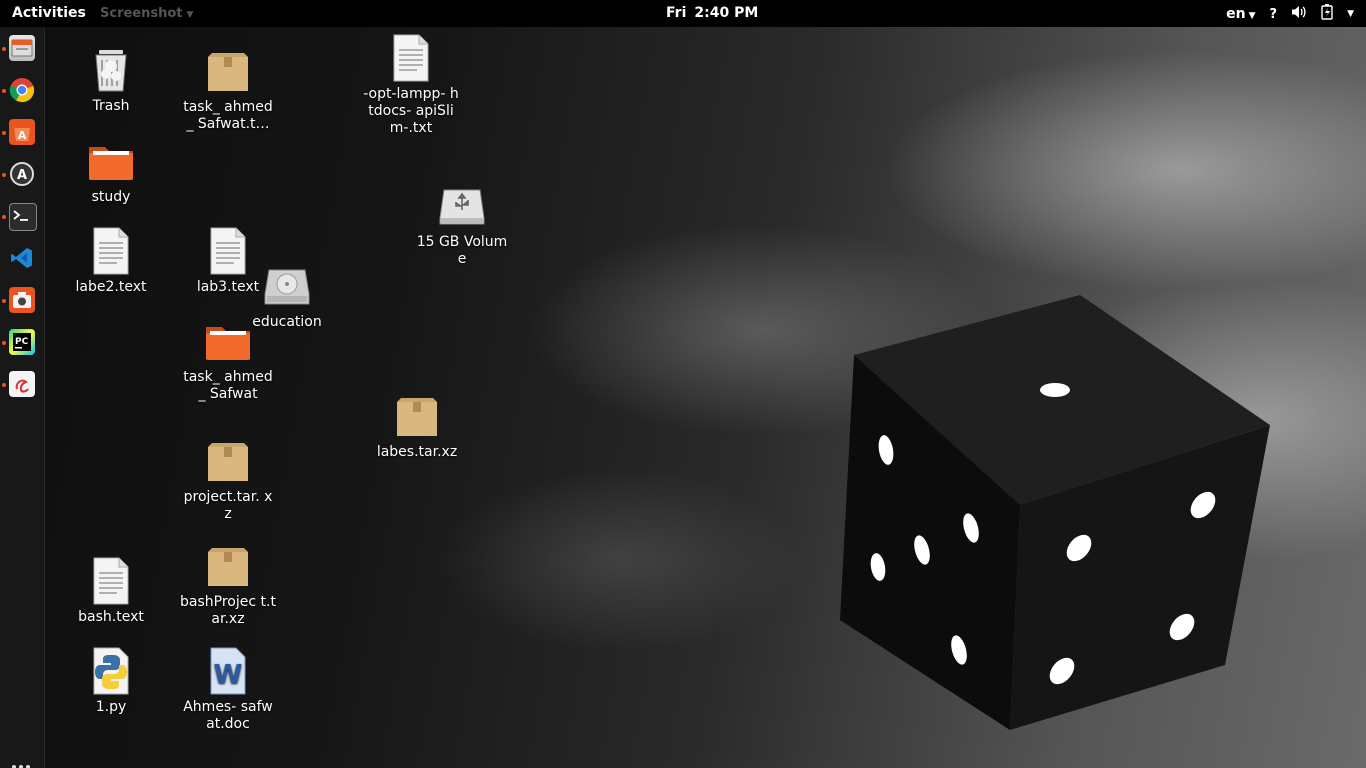  I want to click on python-file-icon, so click(111, 671).